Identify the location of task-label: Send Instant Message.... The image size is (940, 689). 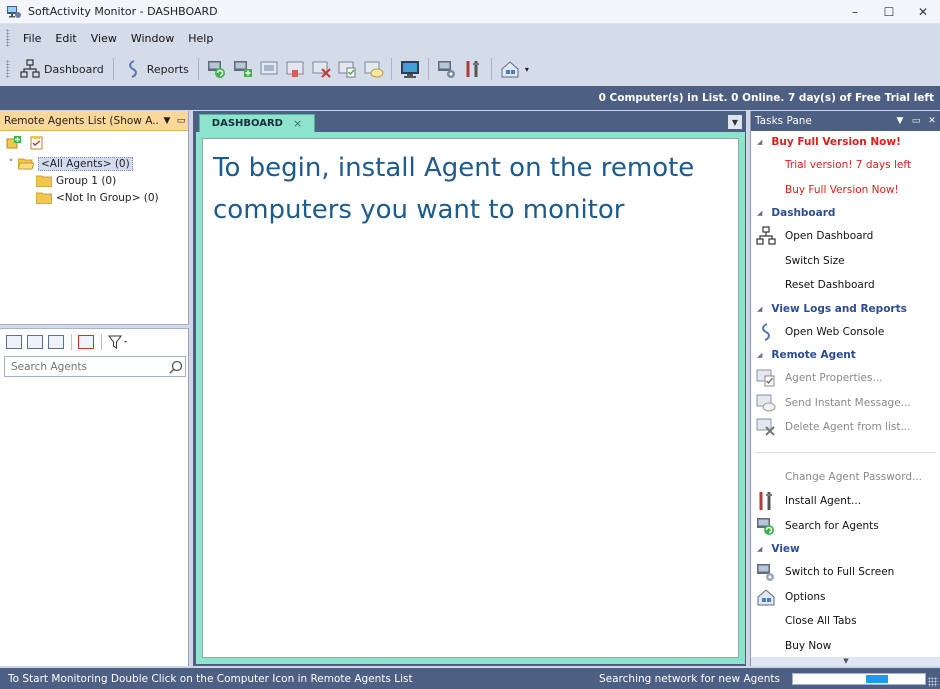
(848, 402).